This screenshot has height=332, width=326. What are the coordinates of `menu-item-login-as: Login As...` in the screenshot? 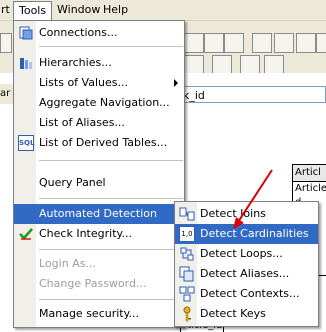 It's located at (99, 264).